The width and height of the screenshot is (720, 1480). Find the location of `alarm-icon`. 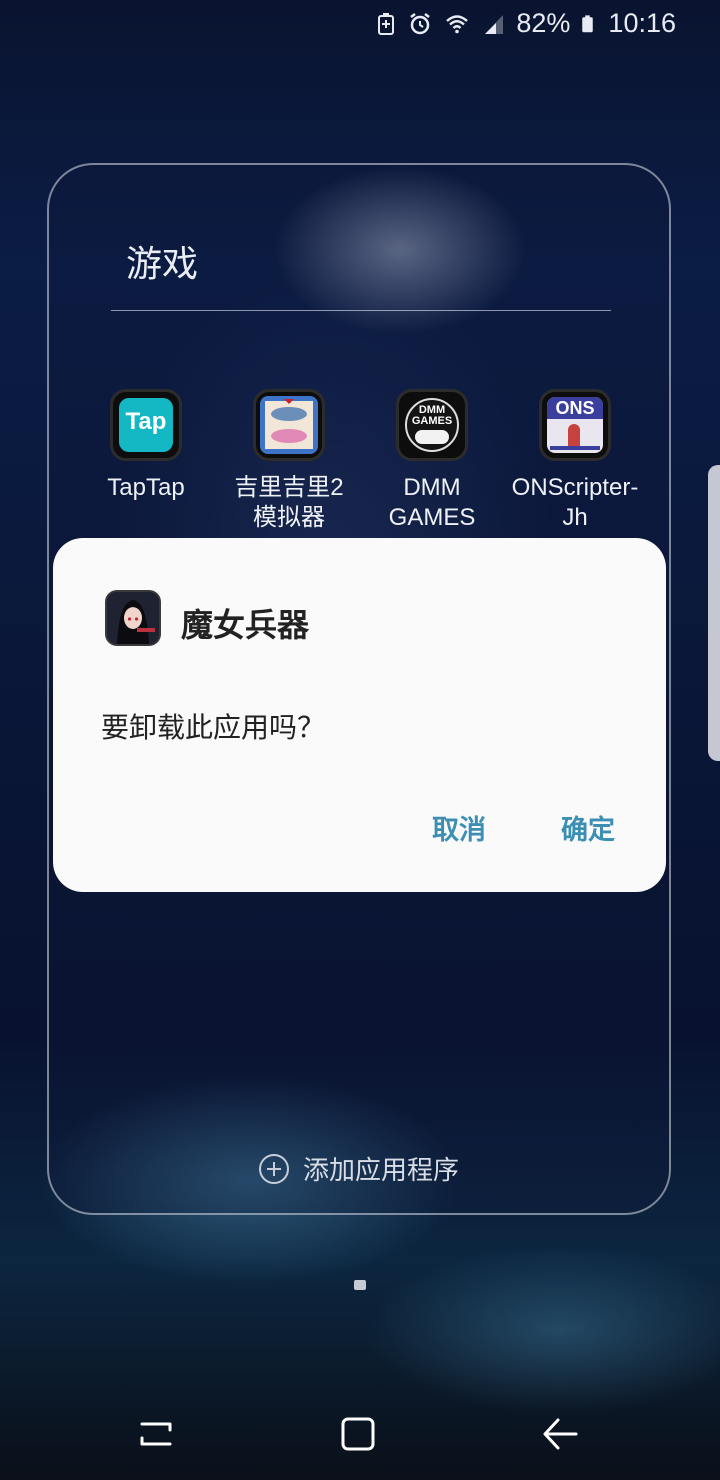

alarm-icon is located at coordinates (420, 23).